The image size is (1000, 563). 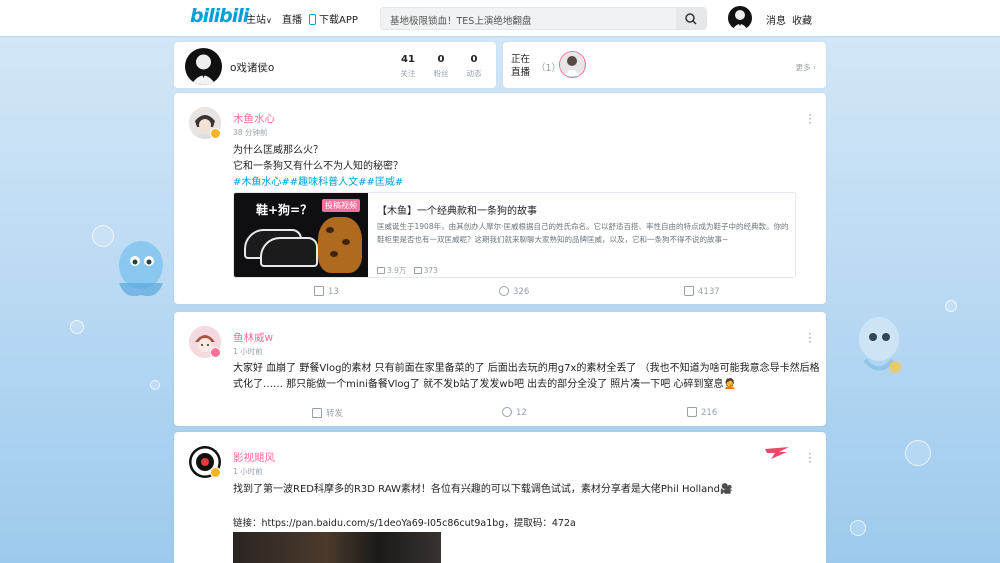 What do you see at coordinates (341, 205) in the screenshot?
I see `thumbnail-tag: 投稿视频` at bounding box center [341, 205].